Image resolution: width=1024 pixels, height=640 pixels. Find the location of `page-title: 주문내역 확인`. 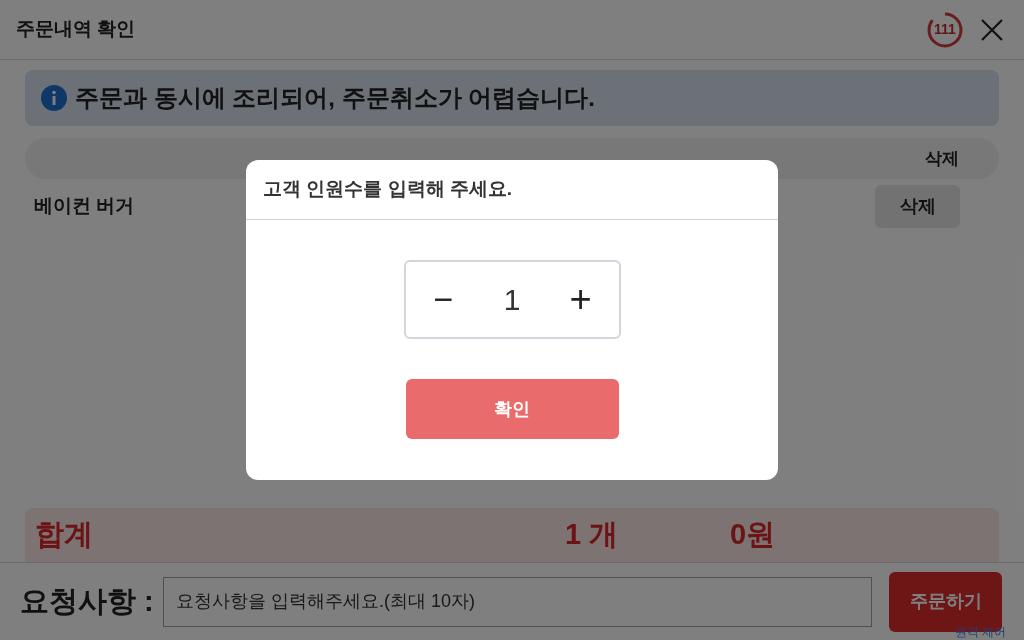

page-title: 주문내역 확인 is located at coordinates (76, 29).